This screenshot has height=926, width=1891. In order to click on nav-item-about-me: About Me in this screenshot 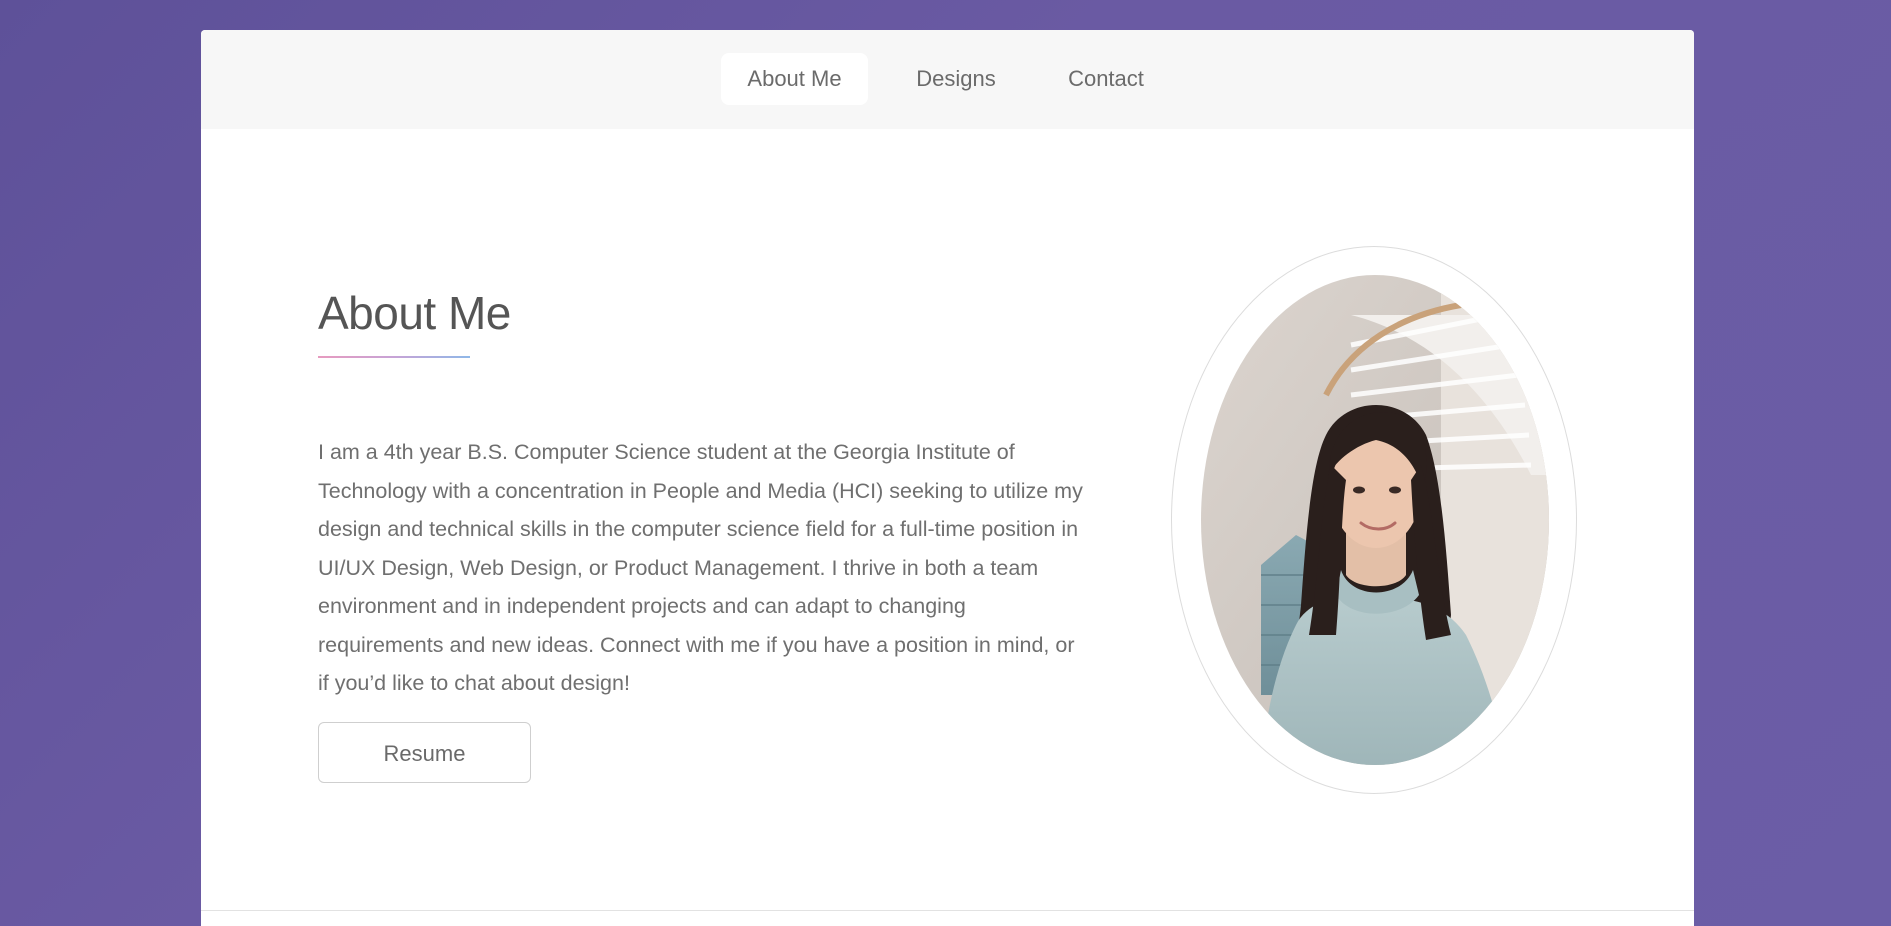, I will do `click(794, 79)`.